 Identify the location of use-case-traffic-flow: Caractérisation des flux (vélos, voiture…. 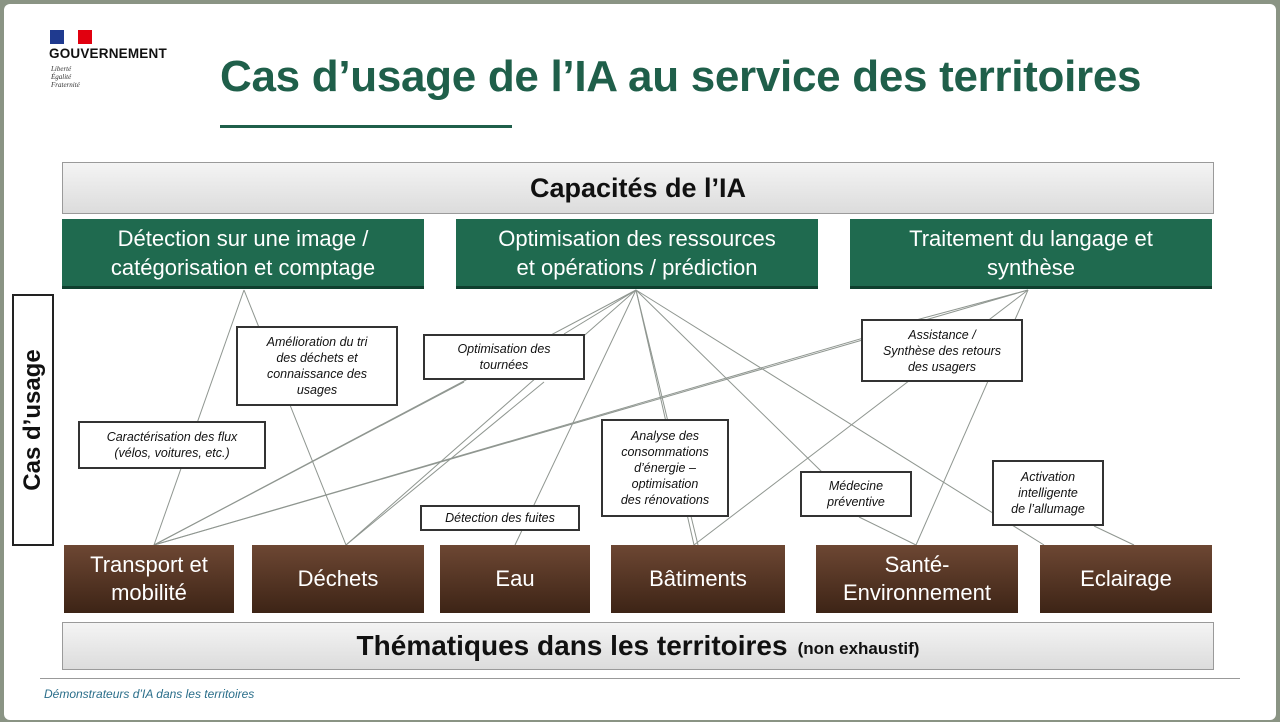
(172, 445).